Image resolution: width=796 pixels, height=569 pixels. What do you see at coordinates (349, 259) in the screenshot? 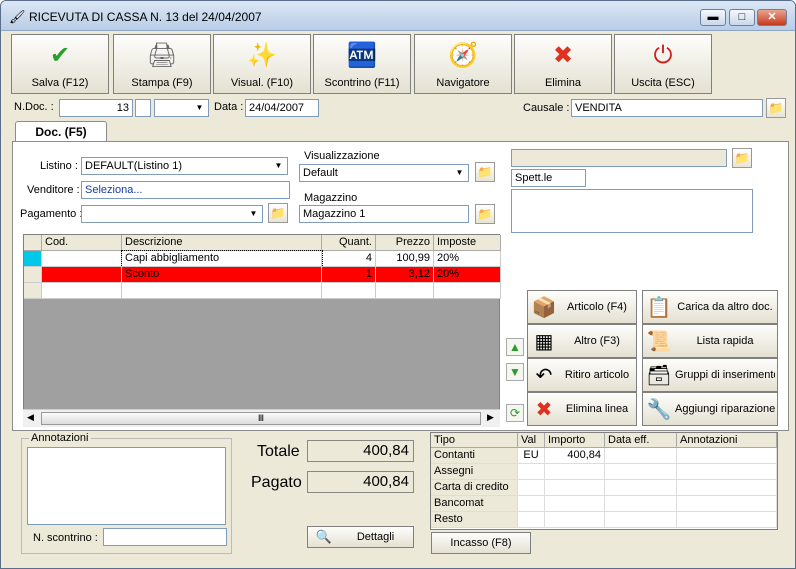
I see `grid-cell: 4` at bounding box center [349, 259].